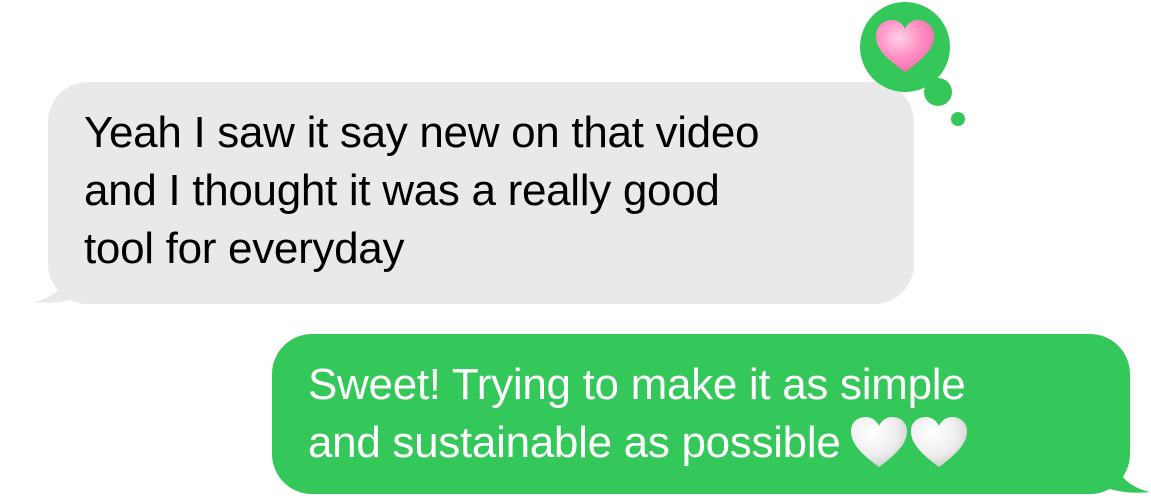 This screenshot has height=502, width=1151. What do you see at coordinates (422, 132) in the screenshot?
I see `message-text-line: Yeah I saw it say new on that video` at bounding box center [422, 132].